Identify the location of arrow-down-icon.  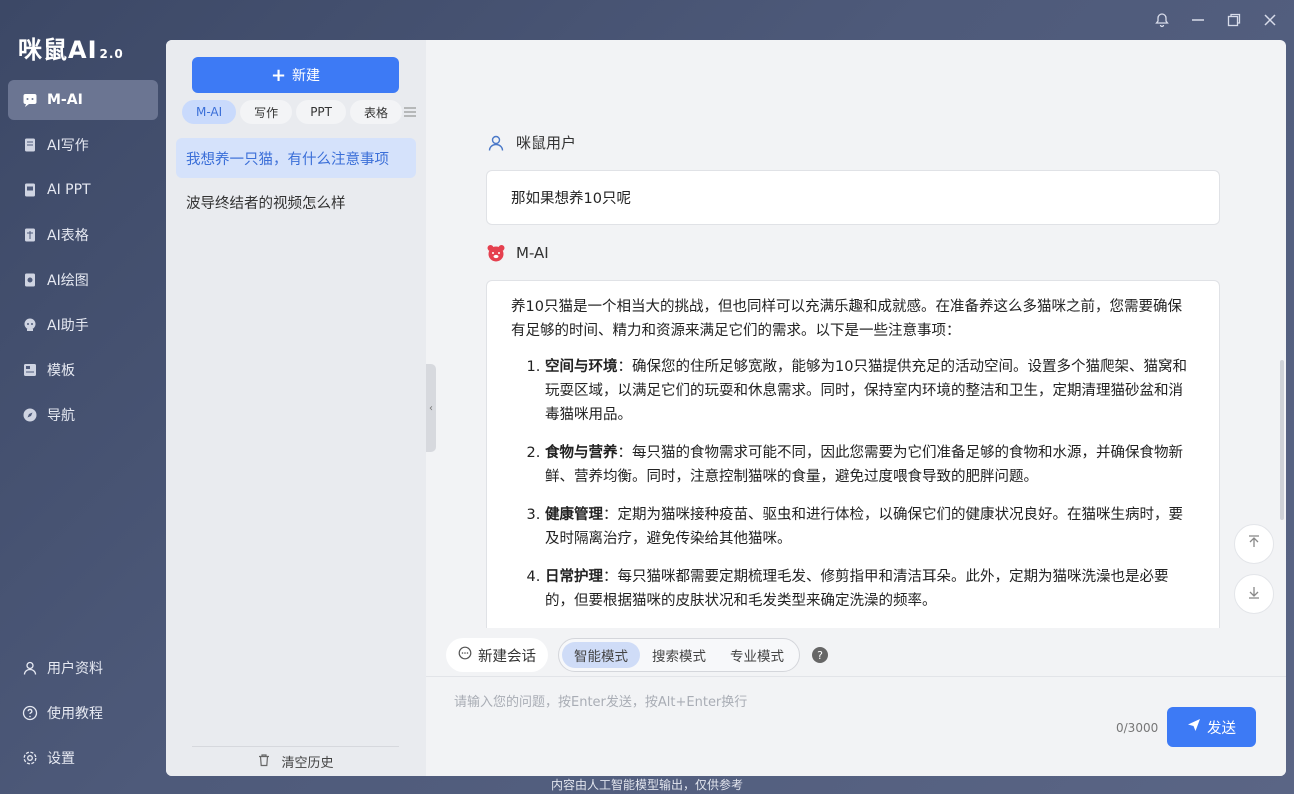
(1254, 594).